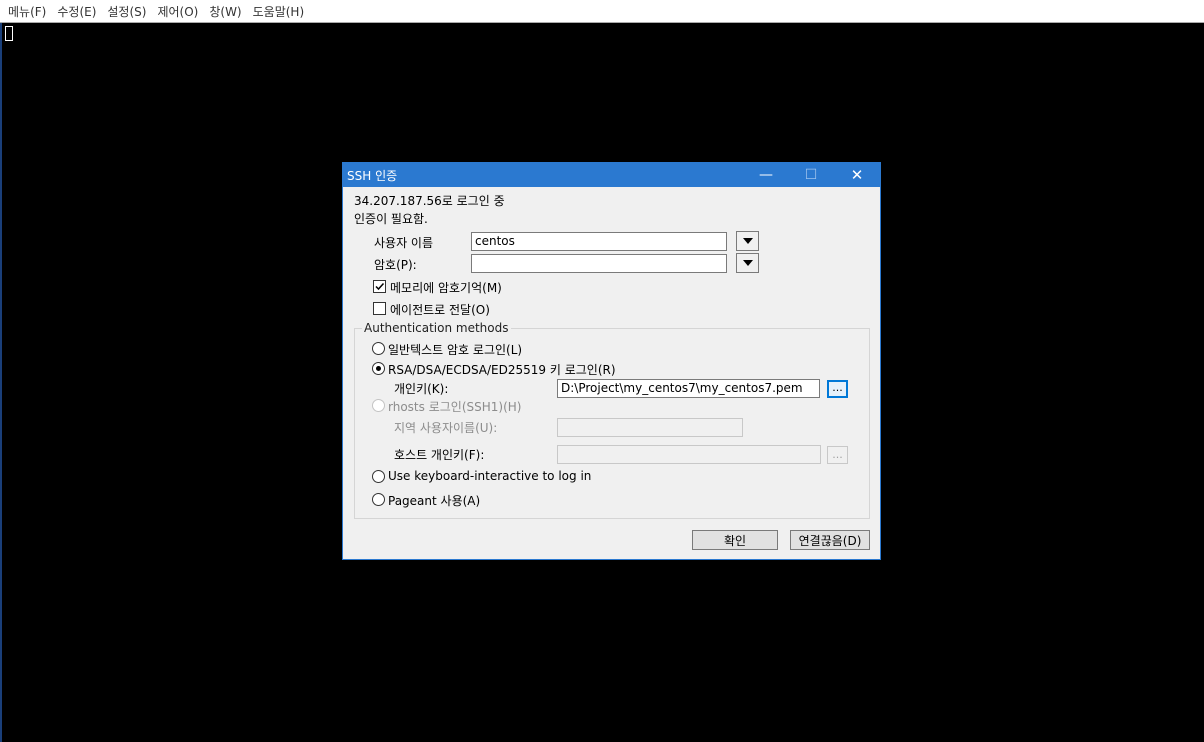 This screenshot has height=742, width=1204. Describe the element at coordinates (446, 288) in the screenshot. I see `remember-password-label: 메모리에 암호기억(M)` at that location.